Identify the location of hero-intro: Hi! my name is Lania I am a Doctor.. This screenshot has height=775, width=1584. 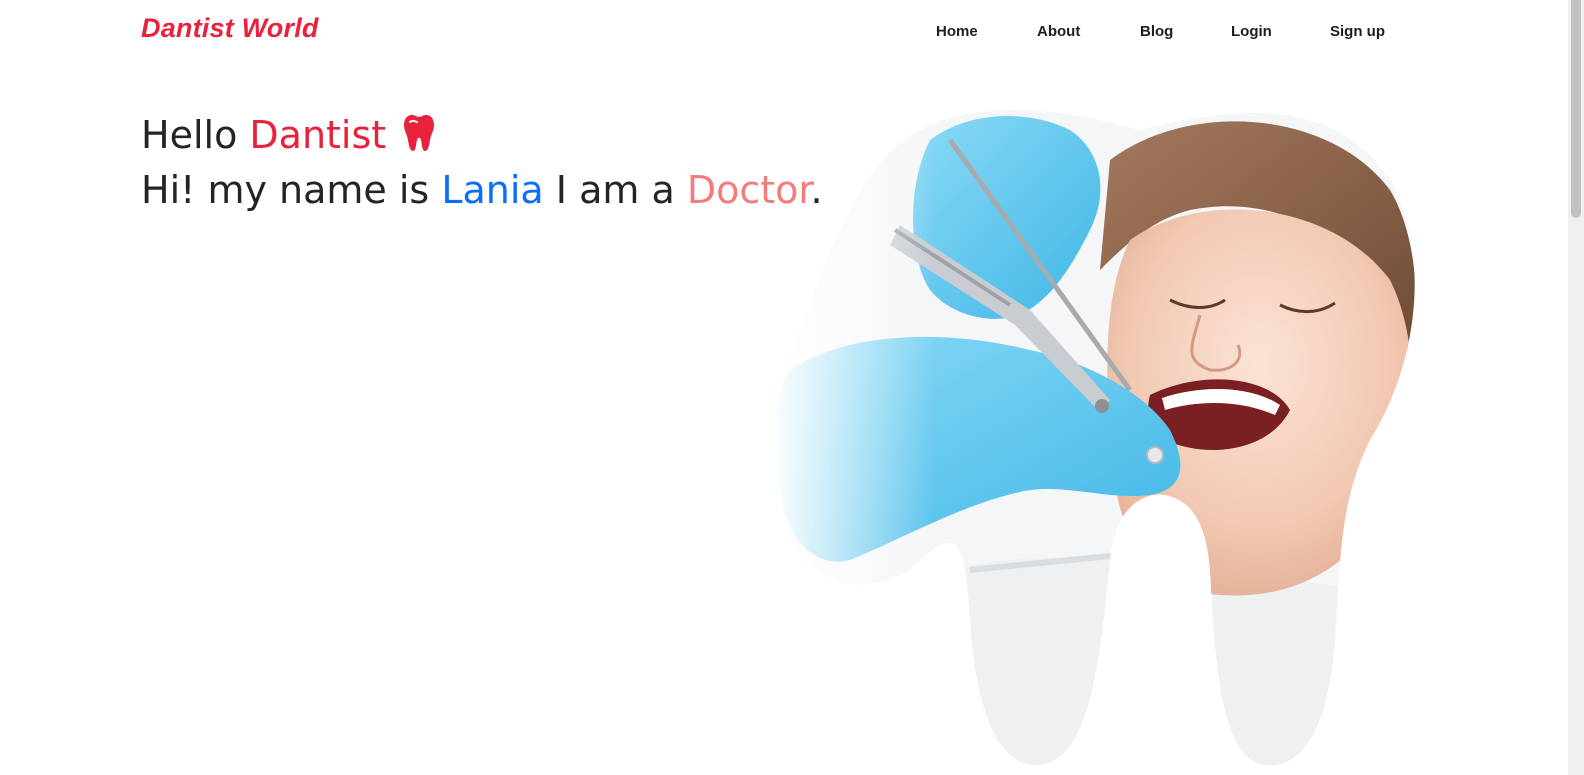
(482, 190).